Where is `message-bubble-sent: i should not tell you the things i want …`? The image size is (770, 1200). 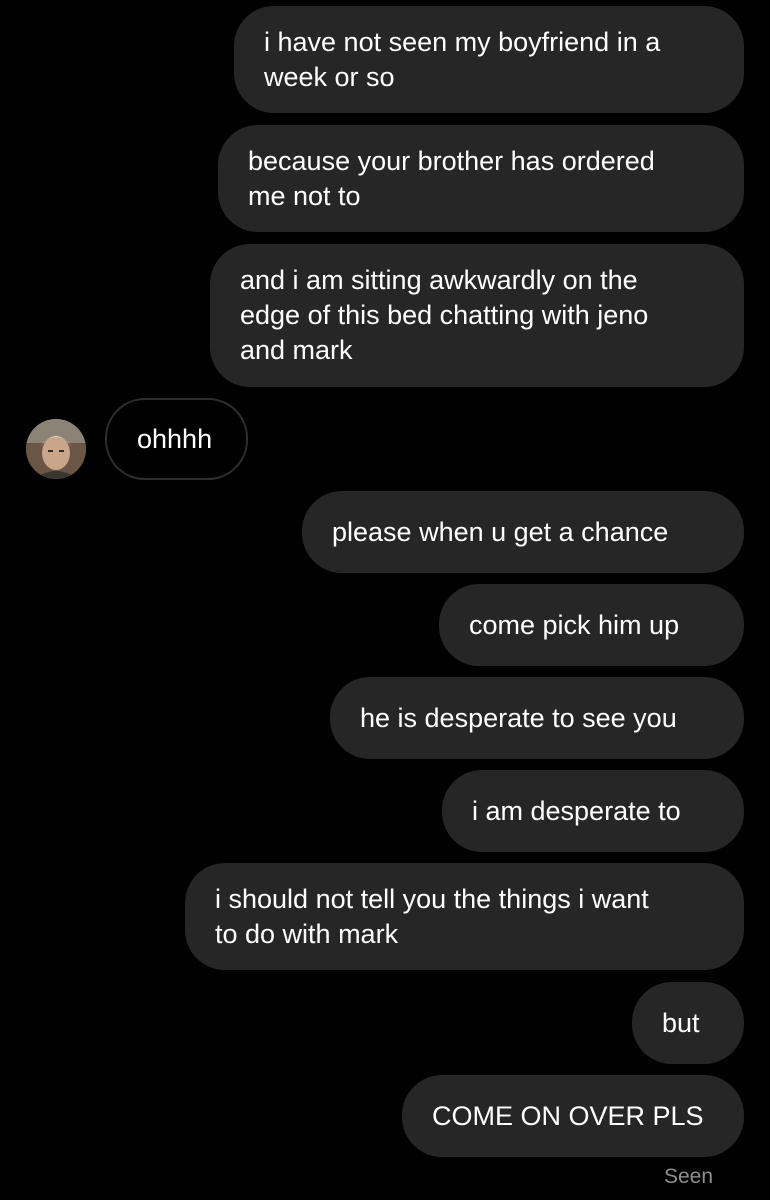
message-bubble-sent: i should not tell you the things i want … is located at coordinates (464, 916).